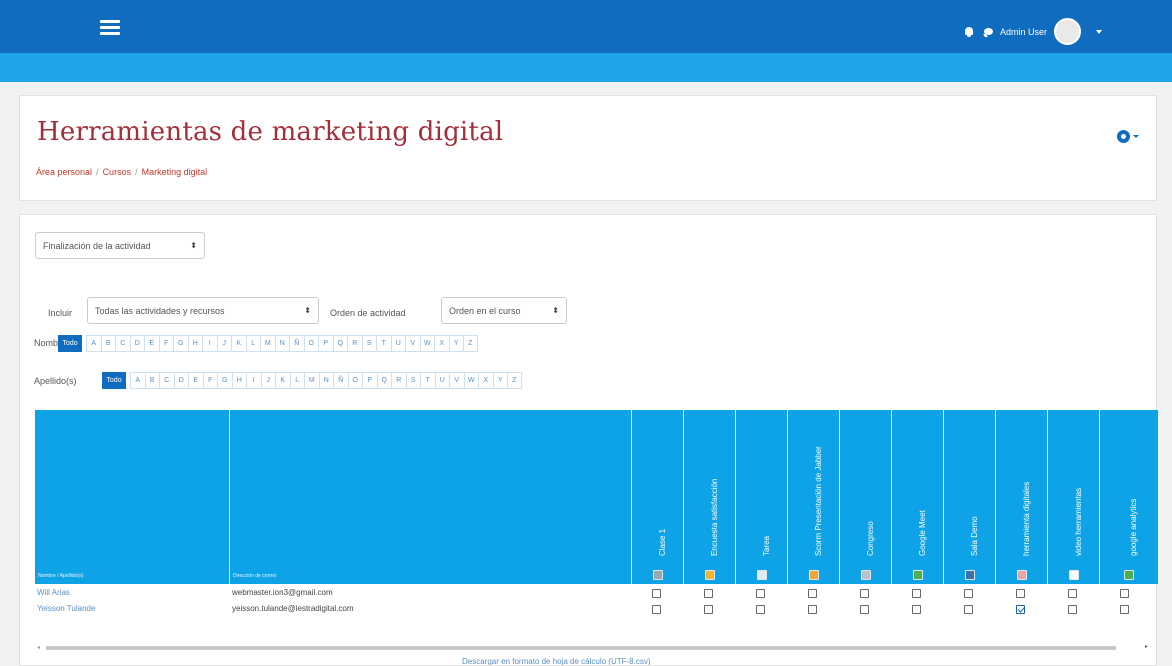  What do you see at coordinates (117, 172) in the screenshot?
I see `breadcrumb-item: Cursos` at bounding box center [117, 172].